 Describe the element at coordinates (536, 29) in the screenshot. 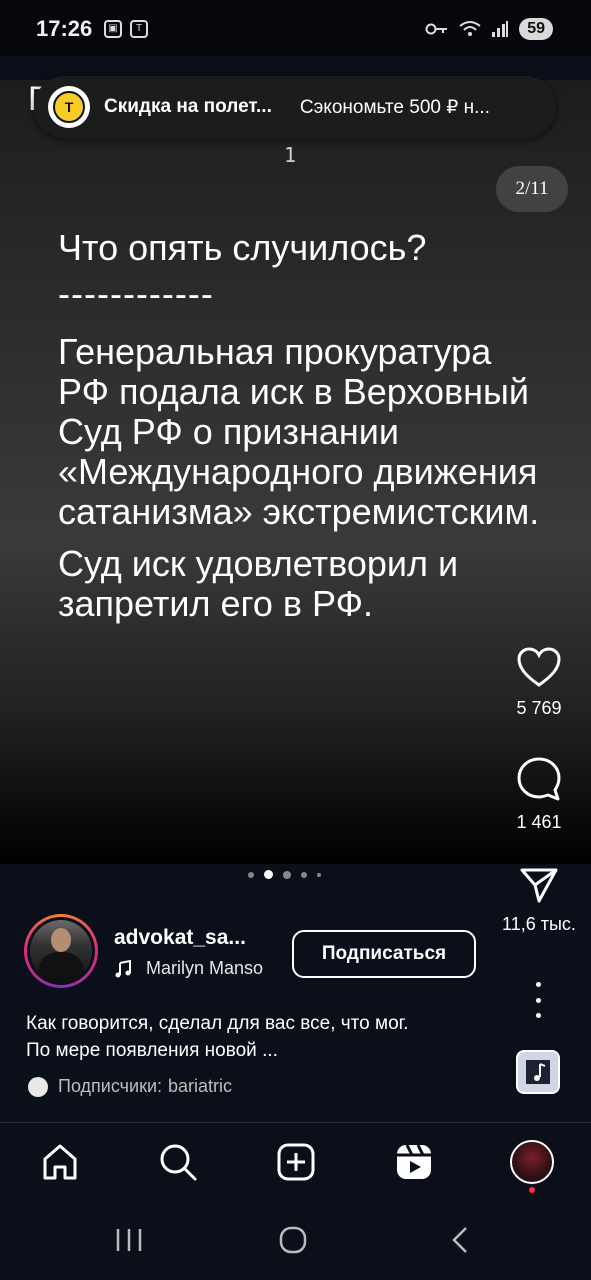

I see `battery-indicator: 59` at that location.